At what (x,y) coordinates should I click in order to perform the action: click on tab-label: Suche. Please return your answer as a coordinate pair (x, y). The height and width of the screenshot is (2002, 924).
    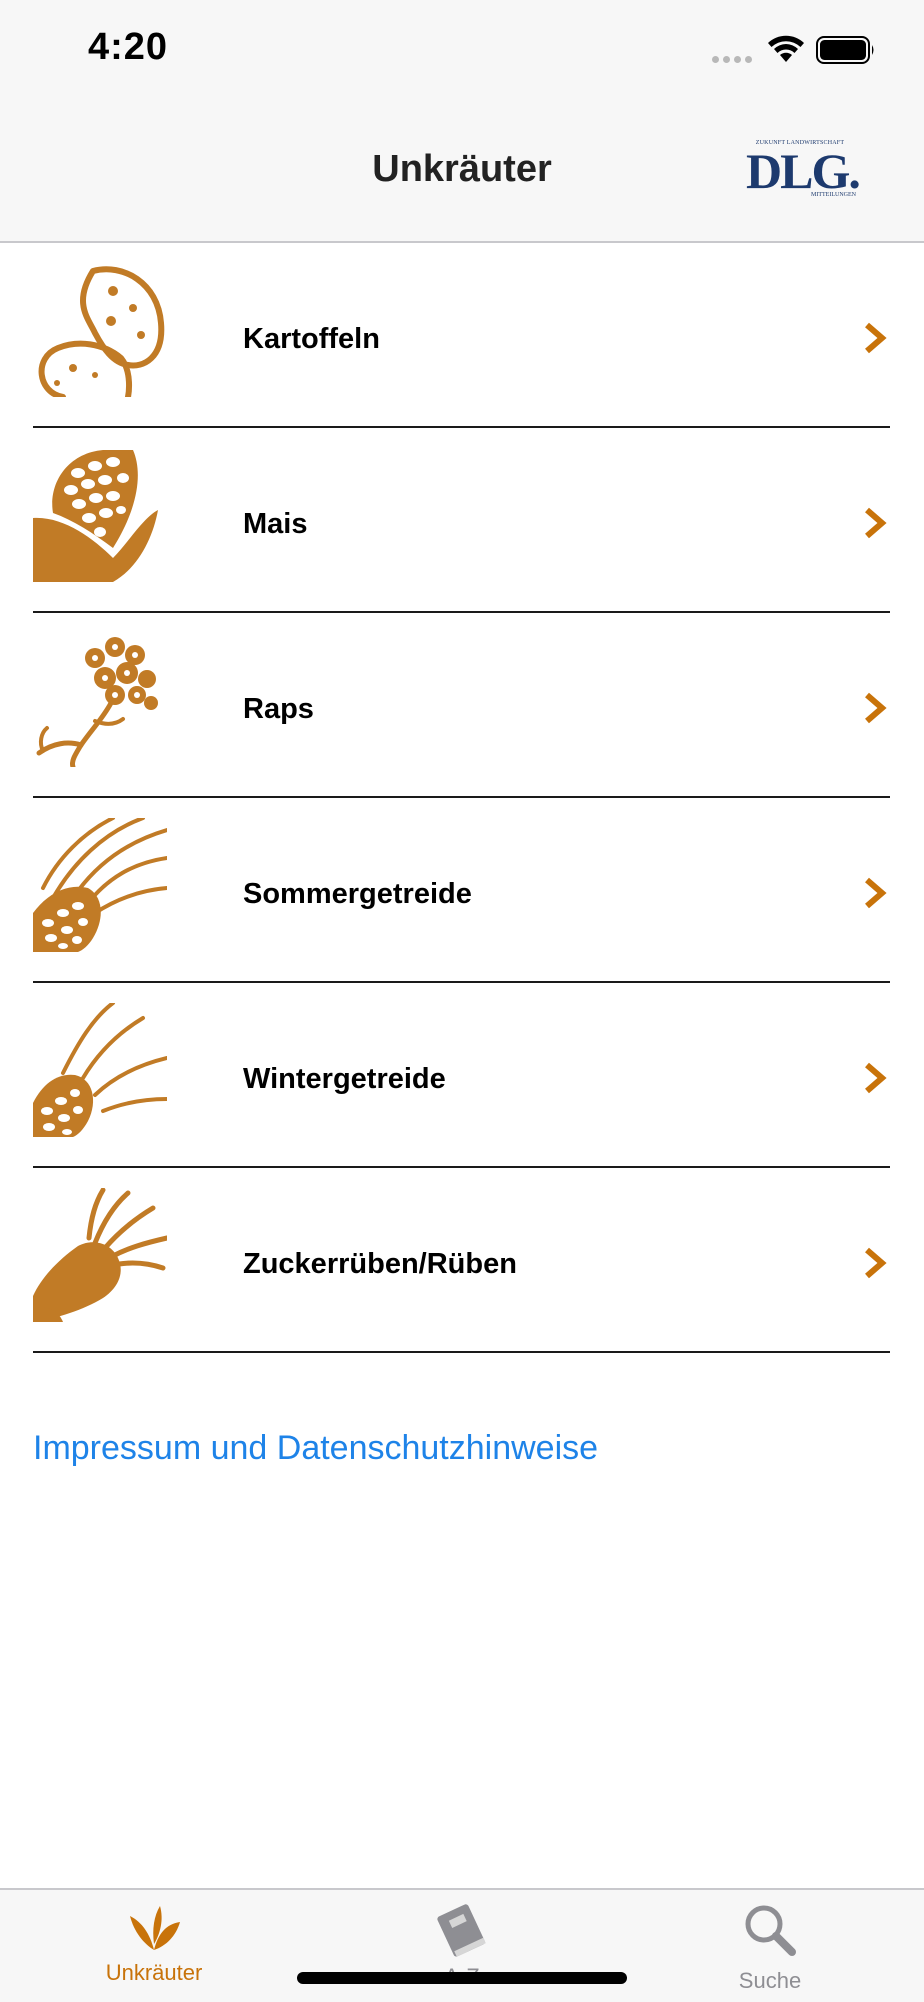
    Looking at the image, I should click on (770, 1980).